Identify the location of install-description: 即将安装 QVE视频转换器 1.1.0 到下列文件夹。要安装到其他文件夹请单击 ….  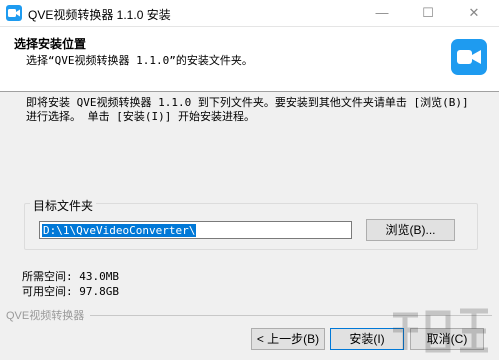
(247, 109).